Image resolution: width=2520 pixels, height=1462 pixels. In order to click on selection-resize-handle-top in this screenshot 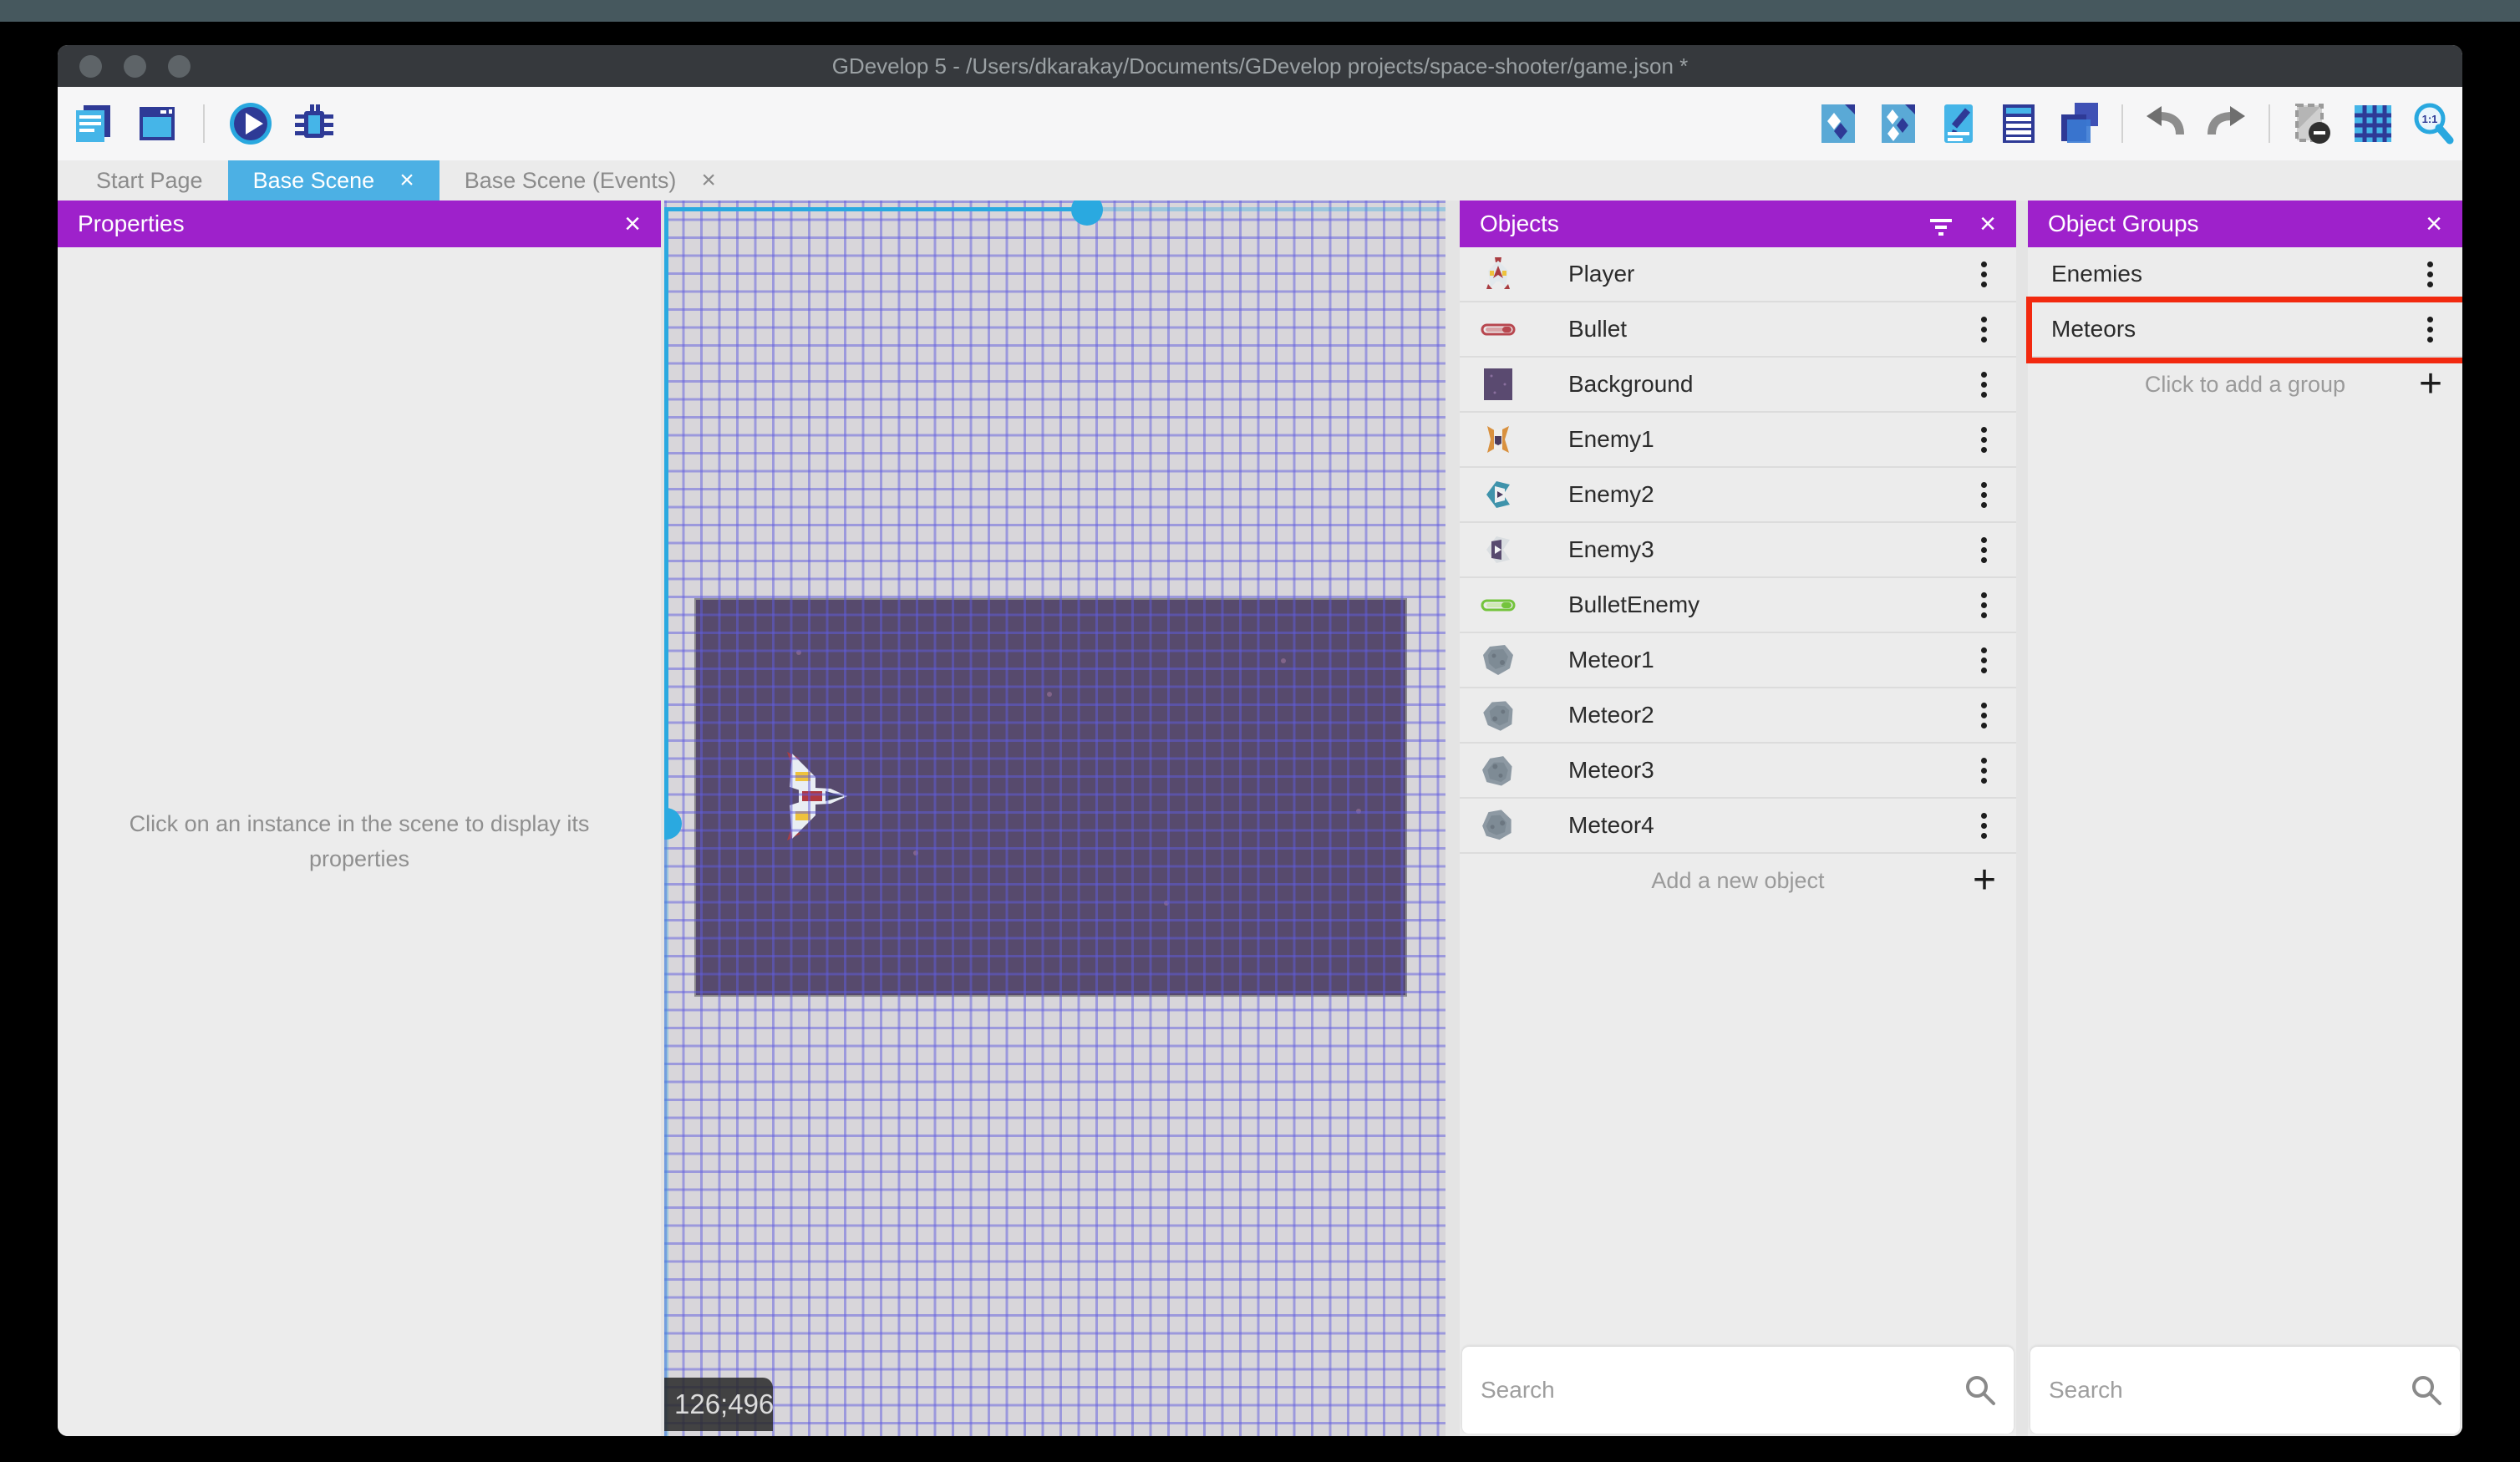, I will do `click(1087, 213)`.